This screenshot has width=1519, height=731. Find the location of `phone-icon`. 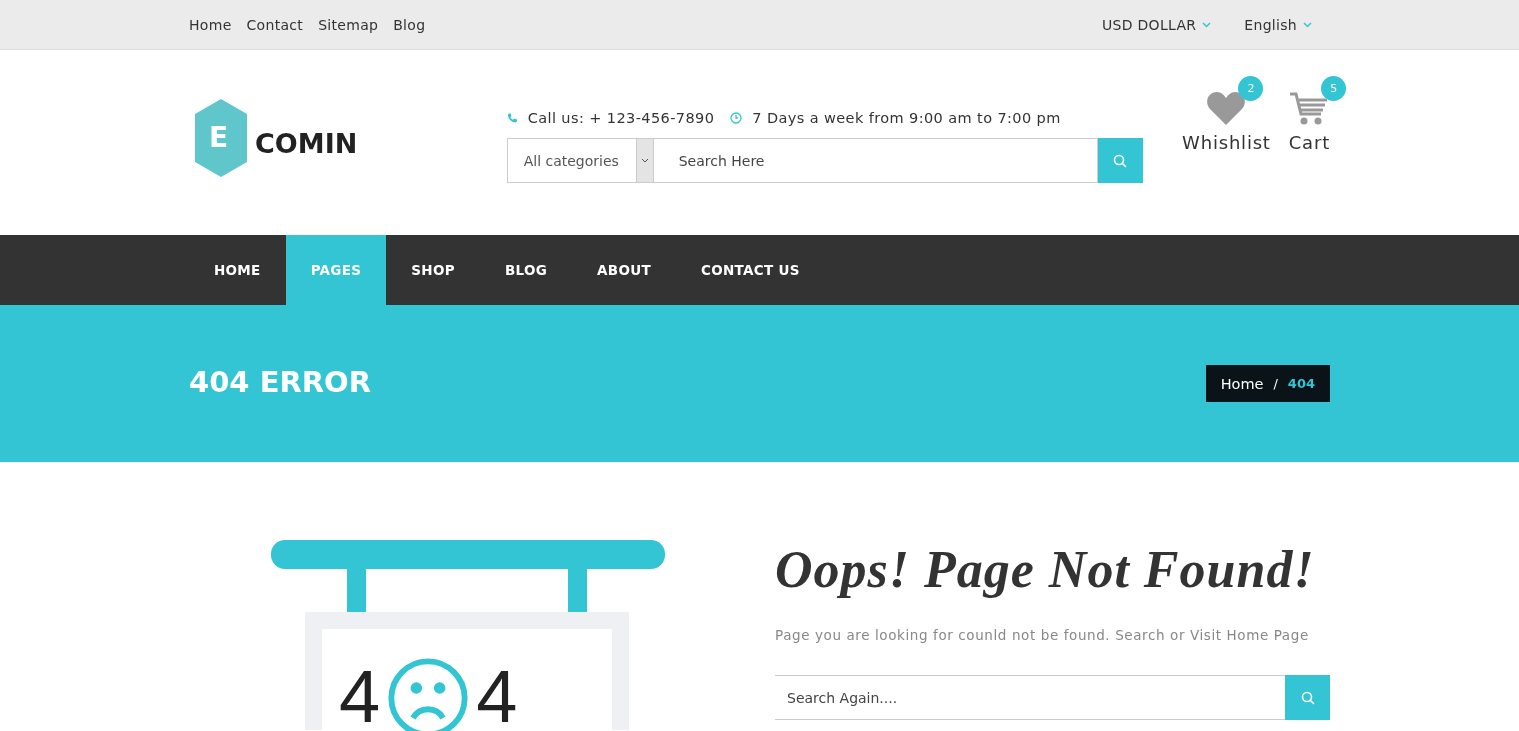

phone-icon is located at coordinates (512, 118).